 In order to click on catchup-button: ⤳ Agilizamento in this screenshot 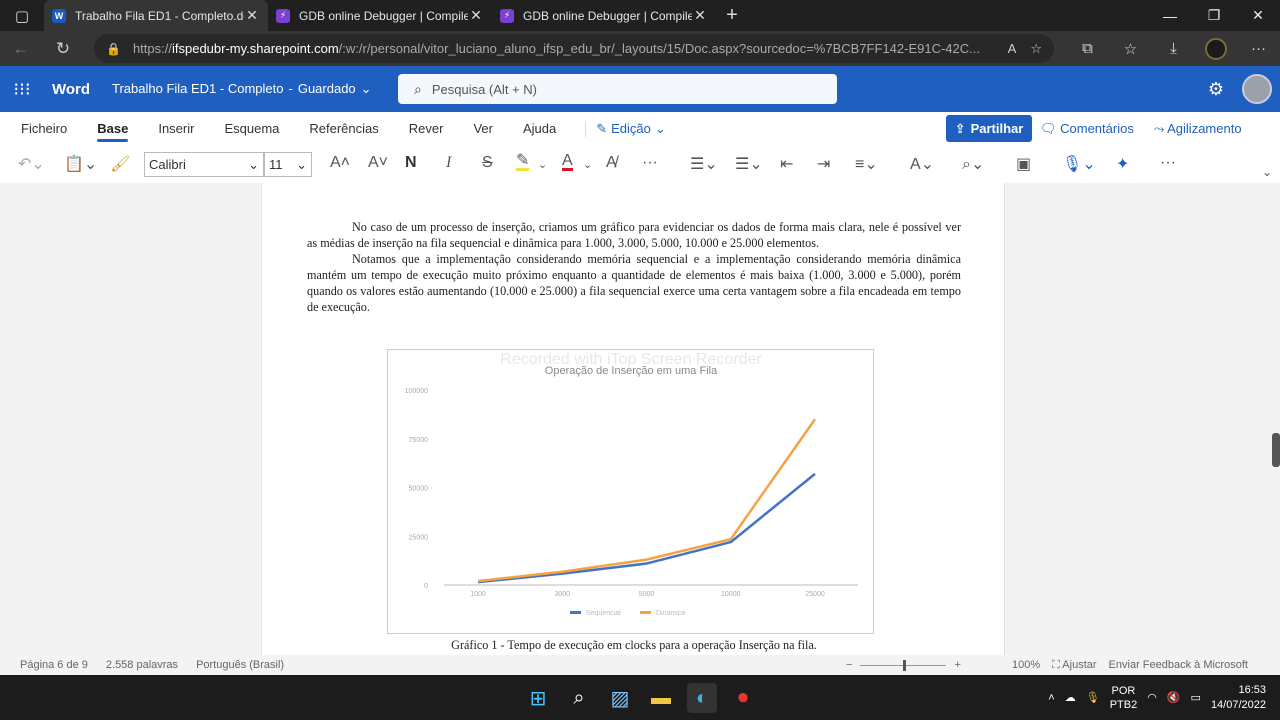, I will do `click(1198, 129)`.